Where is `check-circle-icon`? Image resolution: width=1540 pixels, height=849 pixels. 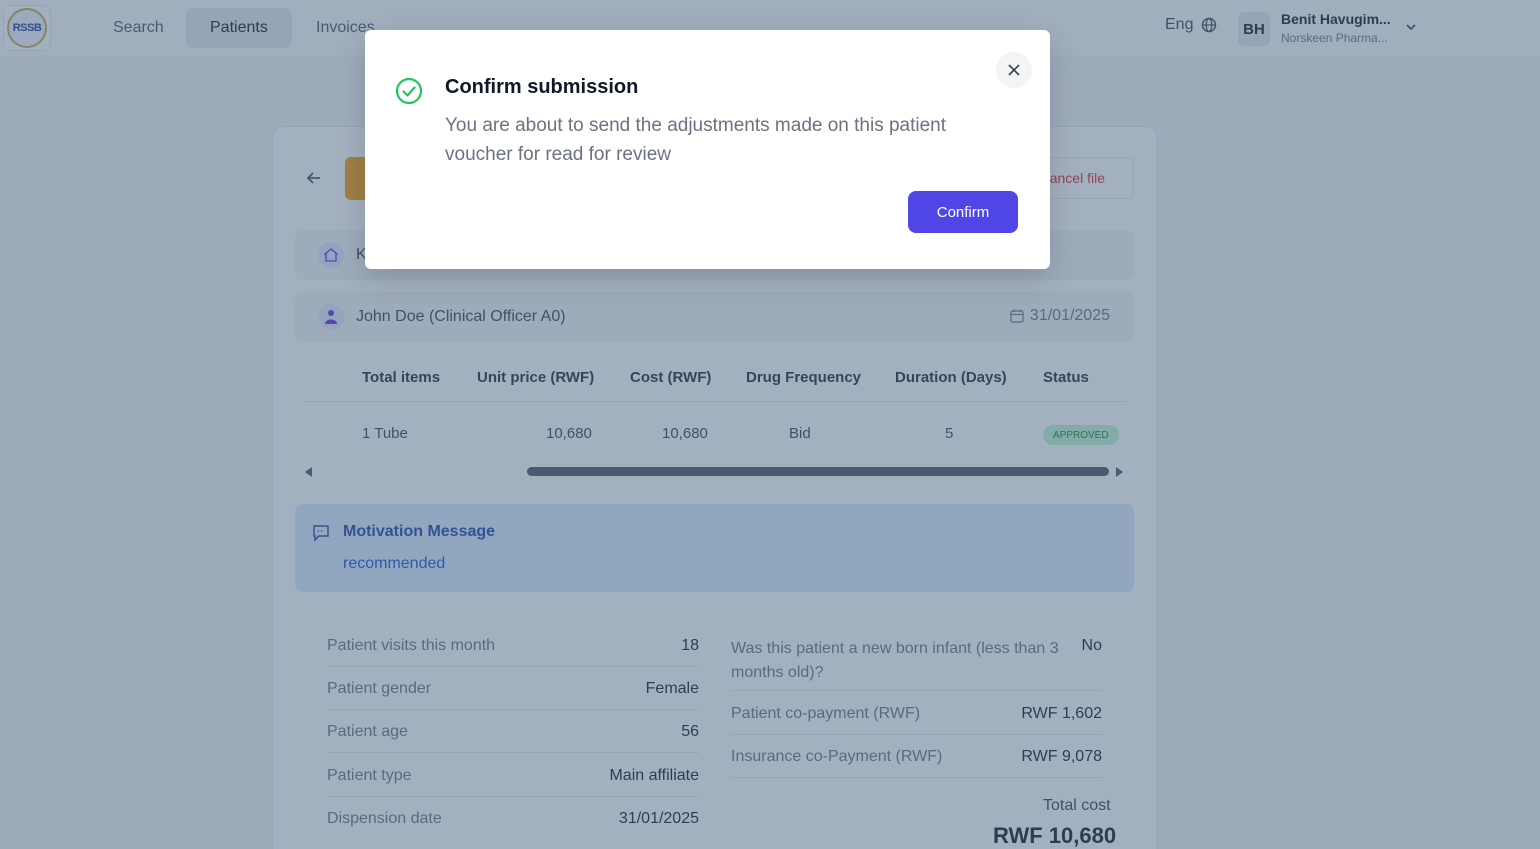
check-circle-icon is located at coordinates (409, 91).